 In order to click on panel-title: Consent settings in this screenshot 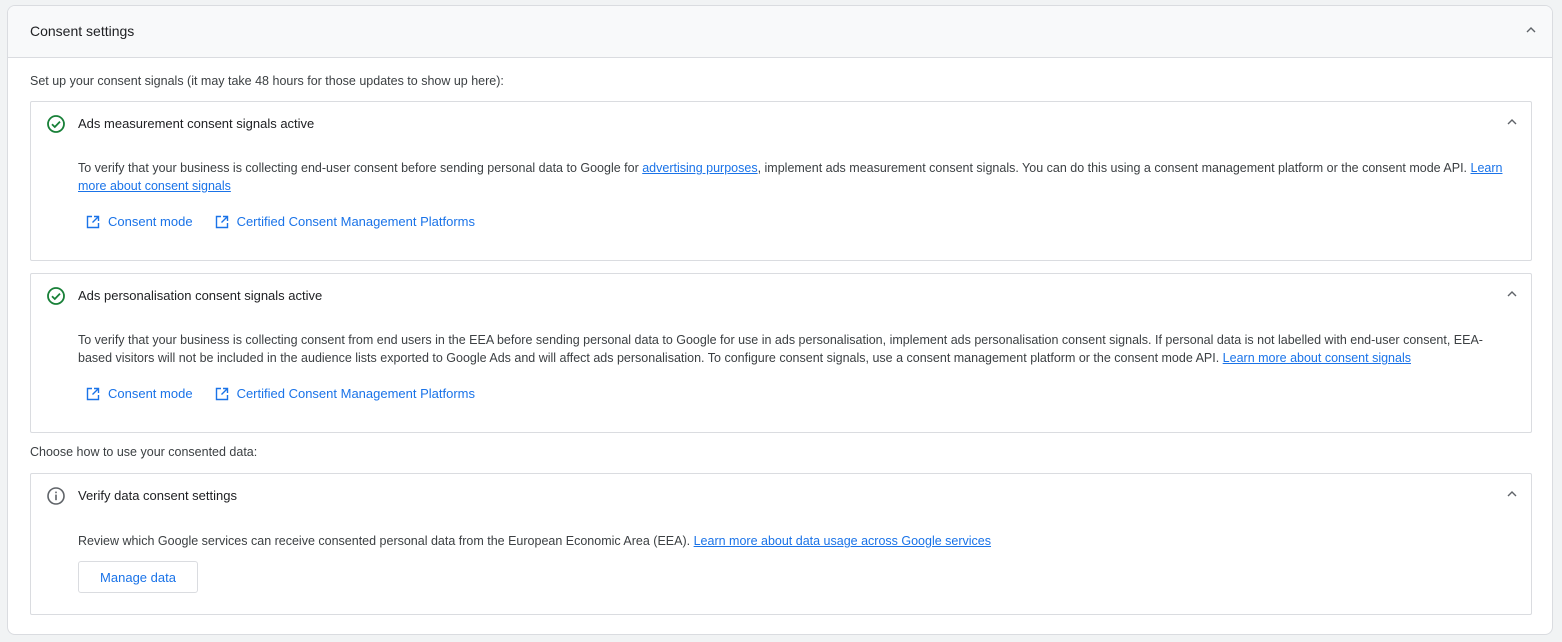, I will do `click(82, 31)`.